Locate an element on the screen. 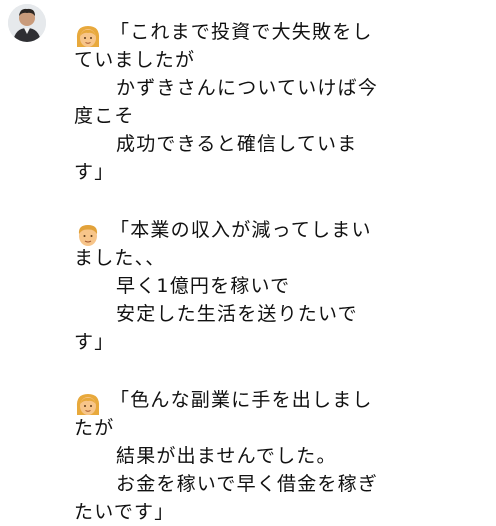 The width and height of the screenshot is (496, 526). testimonial-line: かずきさんについていけば今 is located at coordinates (247, 88).